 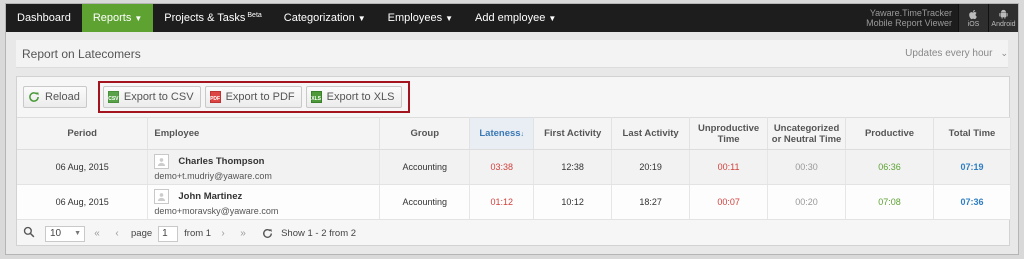 I want to click on report-header: Report on Latecomers Updates every hour ⌄, so click(x=512, y=54).